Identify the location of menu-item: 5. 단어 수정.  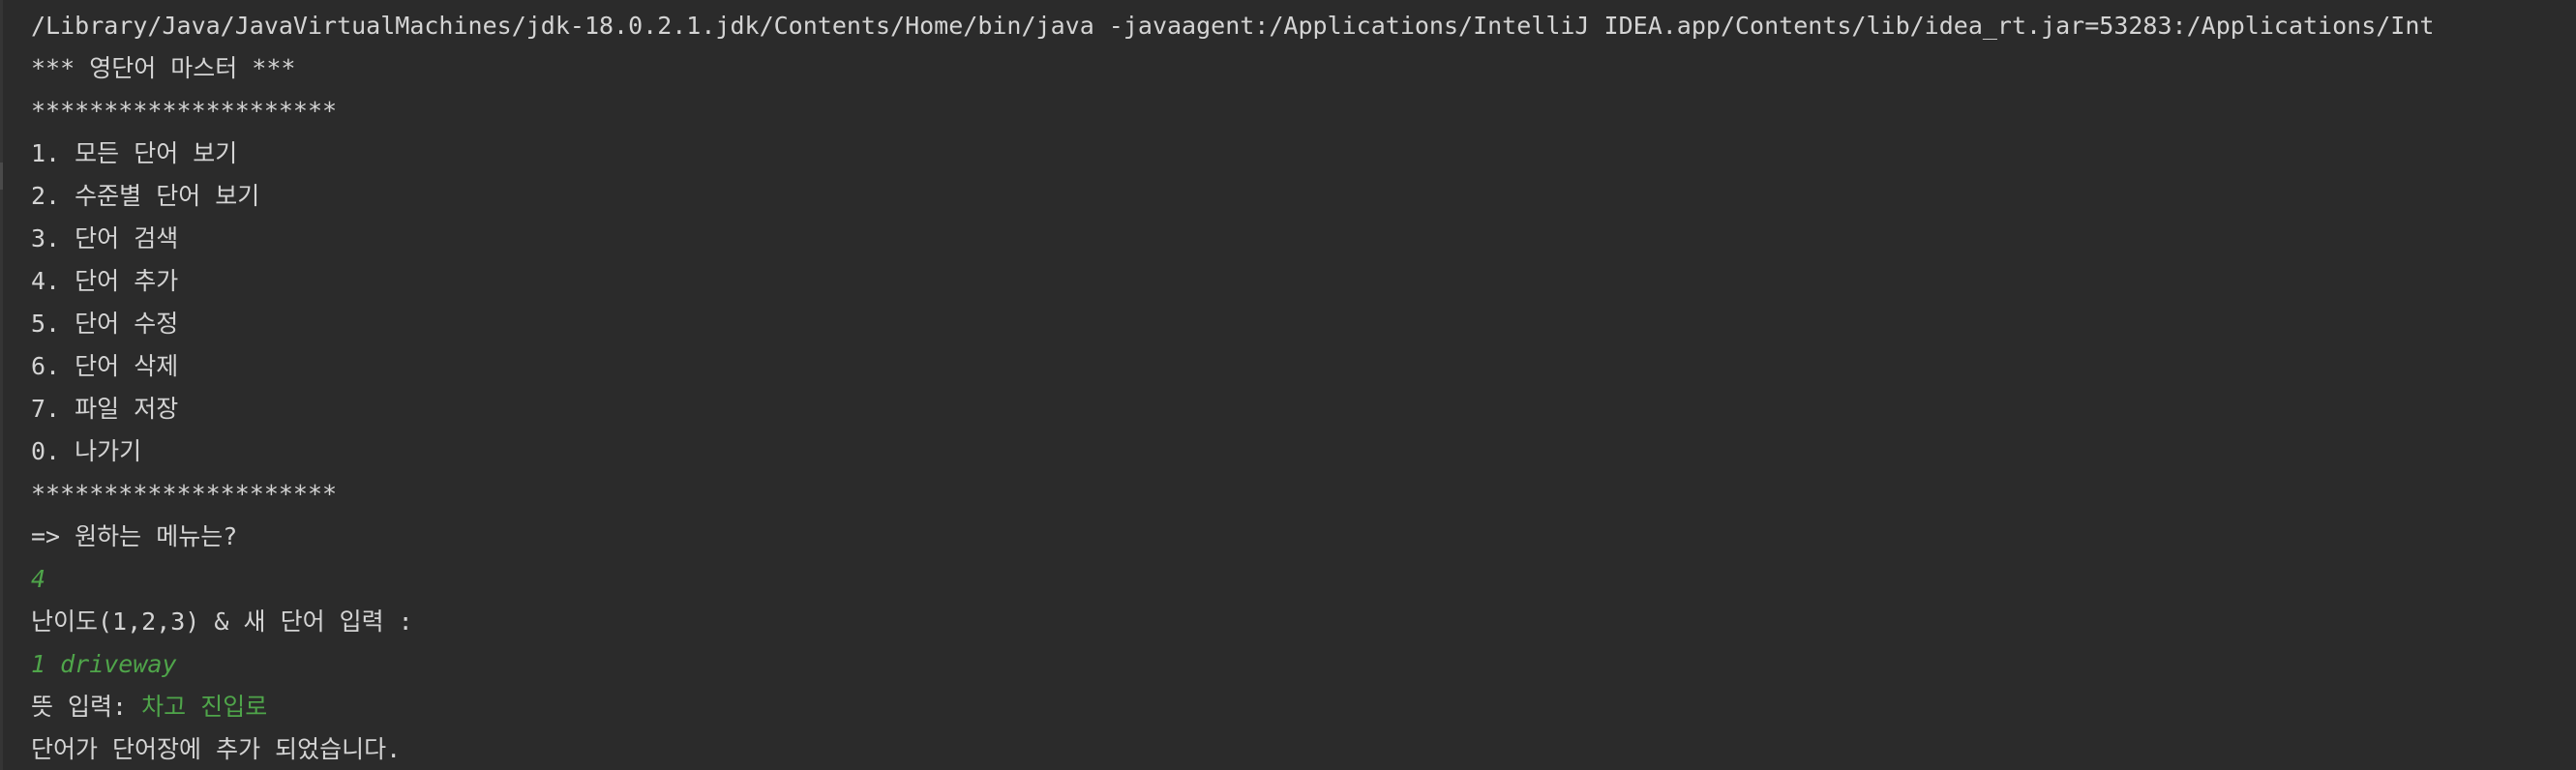
(105, 324).